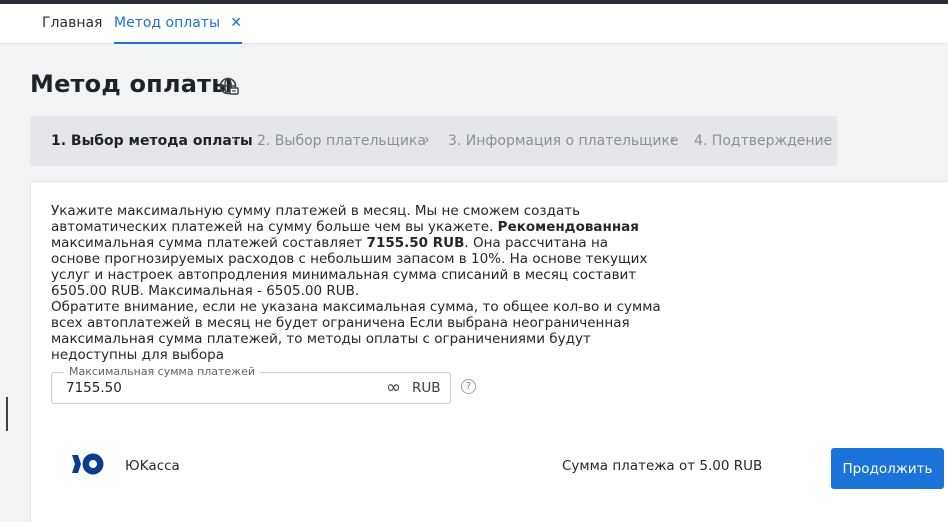  I want to click on step-choose-method: 1. Выбор метода оплаты, so click(152, 141).